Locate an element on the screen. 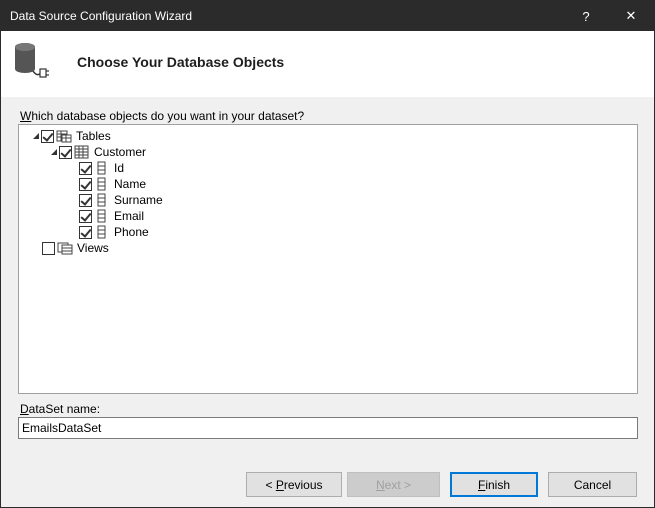 Image resolution: width=655 pixels, height=508 pixels. cancel-button: Cancel is located at coordinates (592, 484).